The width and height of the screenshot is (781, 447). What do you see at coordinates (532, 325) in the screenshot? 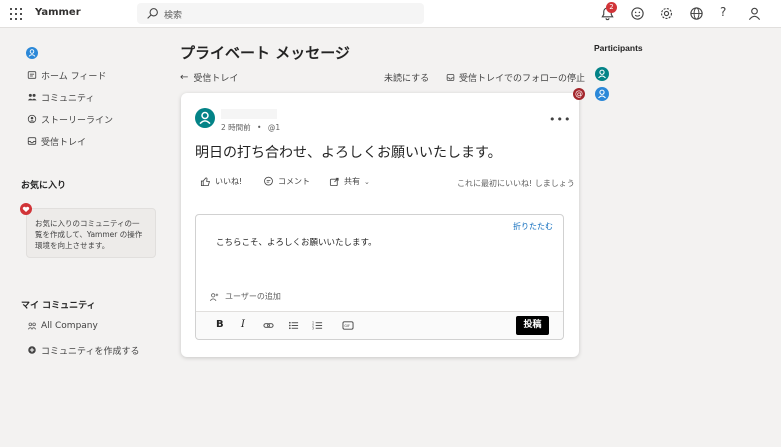
I see `post-button: 投稿` at bounding box center [532, 325].